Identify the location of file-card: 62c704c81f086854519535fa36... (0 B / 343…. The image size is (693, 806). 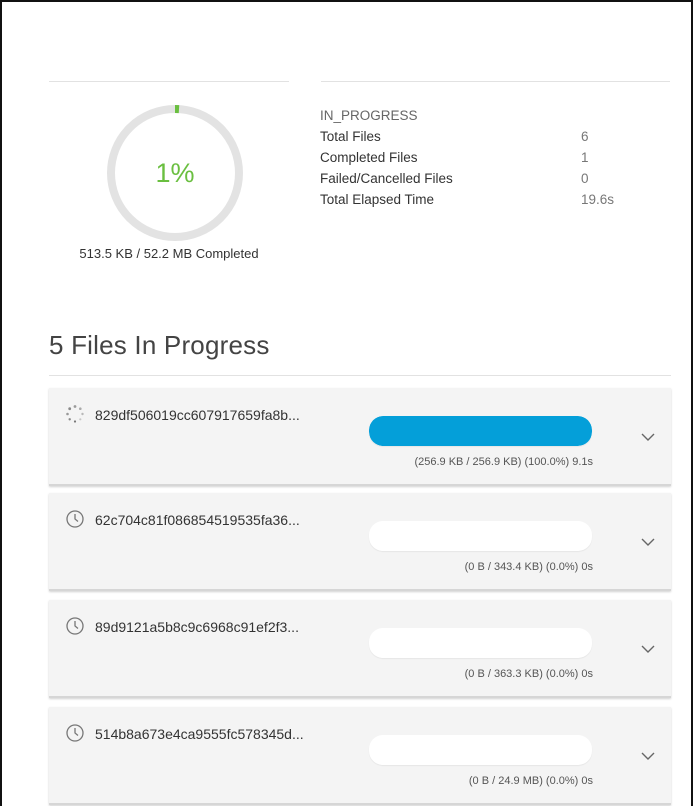
(360, 542).